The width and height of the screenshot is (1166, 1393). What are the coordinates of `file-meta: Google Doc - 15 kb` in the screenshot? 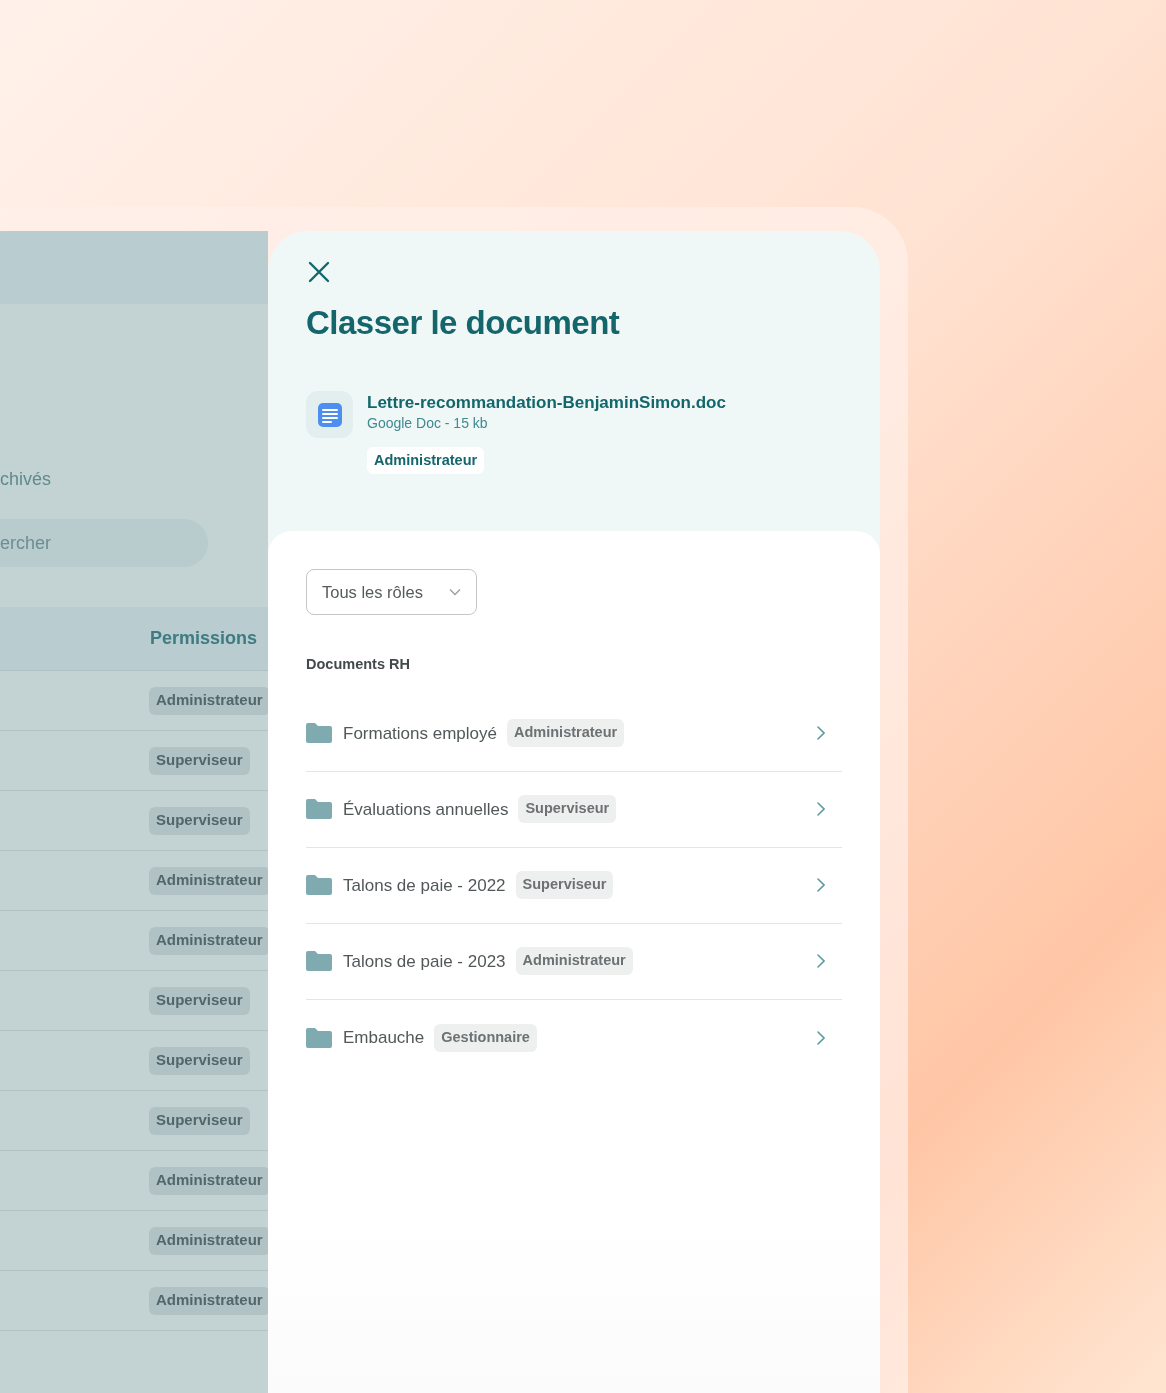 It's located at (428, 423).